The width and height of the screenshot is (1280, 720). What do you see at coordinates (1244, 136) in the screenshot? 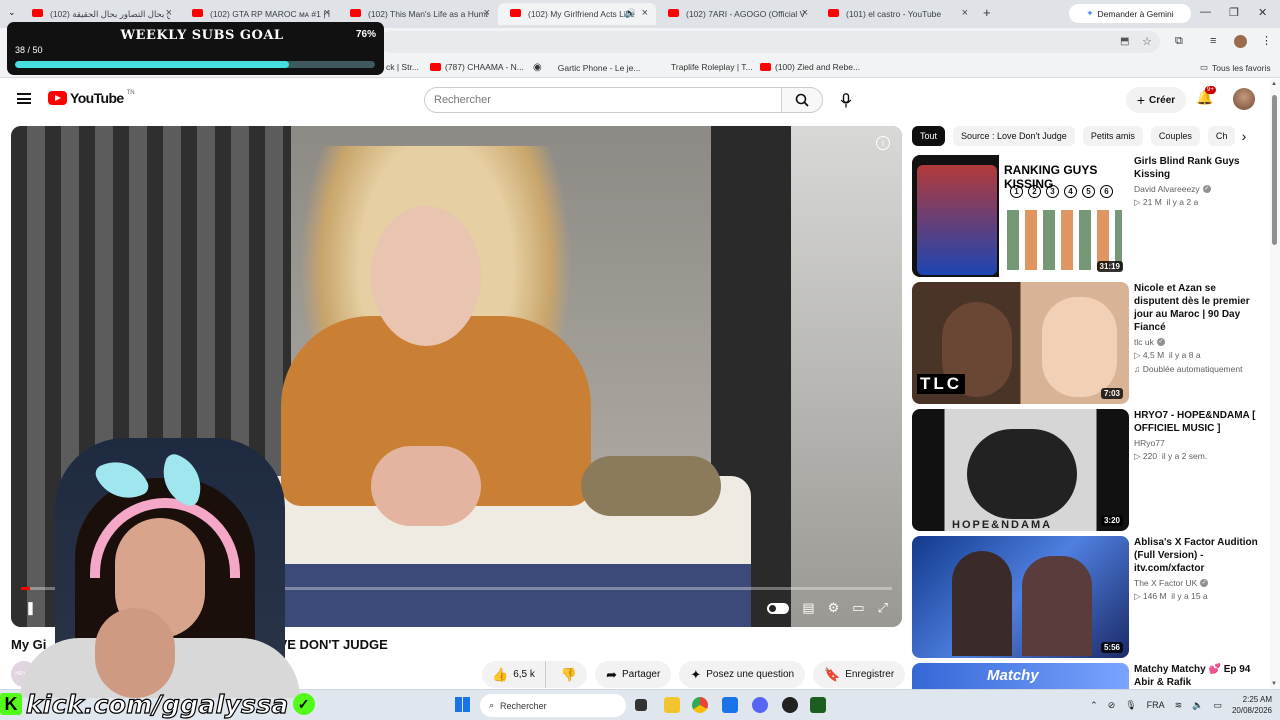
I see `chevron-right-icon: ›` at bounding box center [1244, 136].